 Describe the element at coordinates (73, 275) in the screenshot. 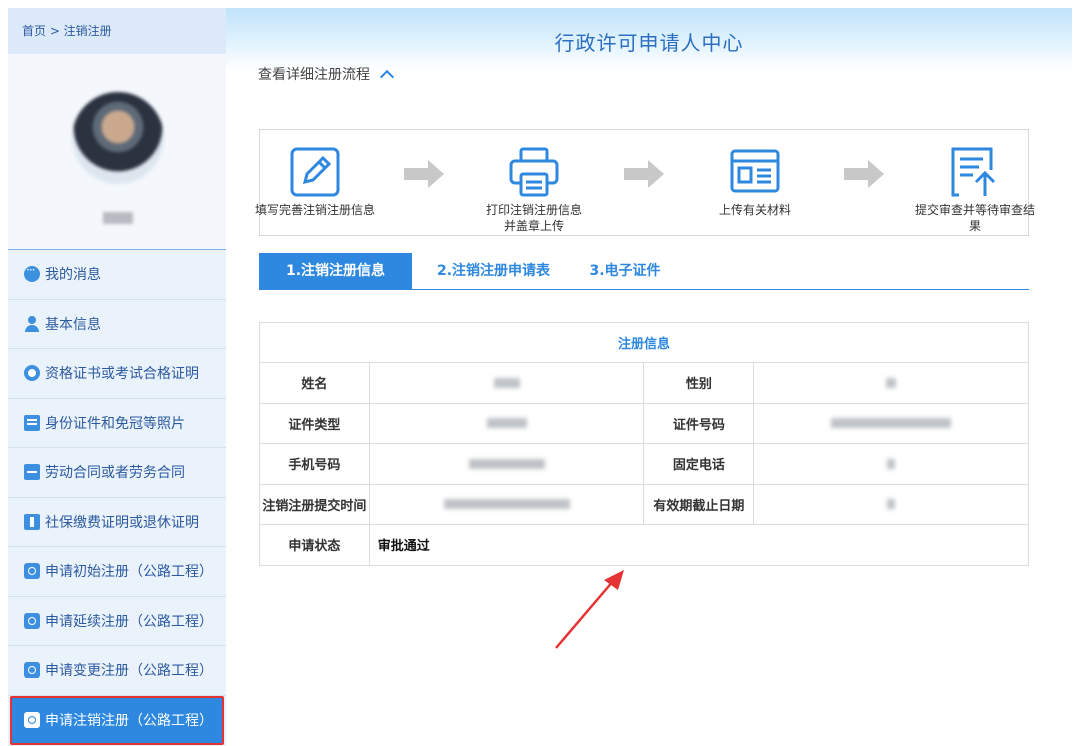

I see `sidebar-item-label: 我的消息` at that location.